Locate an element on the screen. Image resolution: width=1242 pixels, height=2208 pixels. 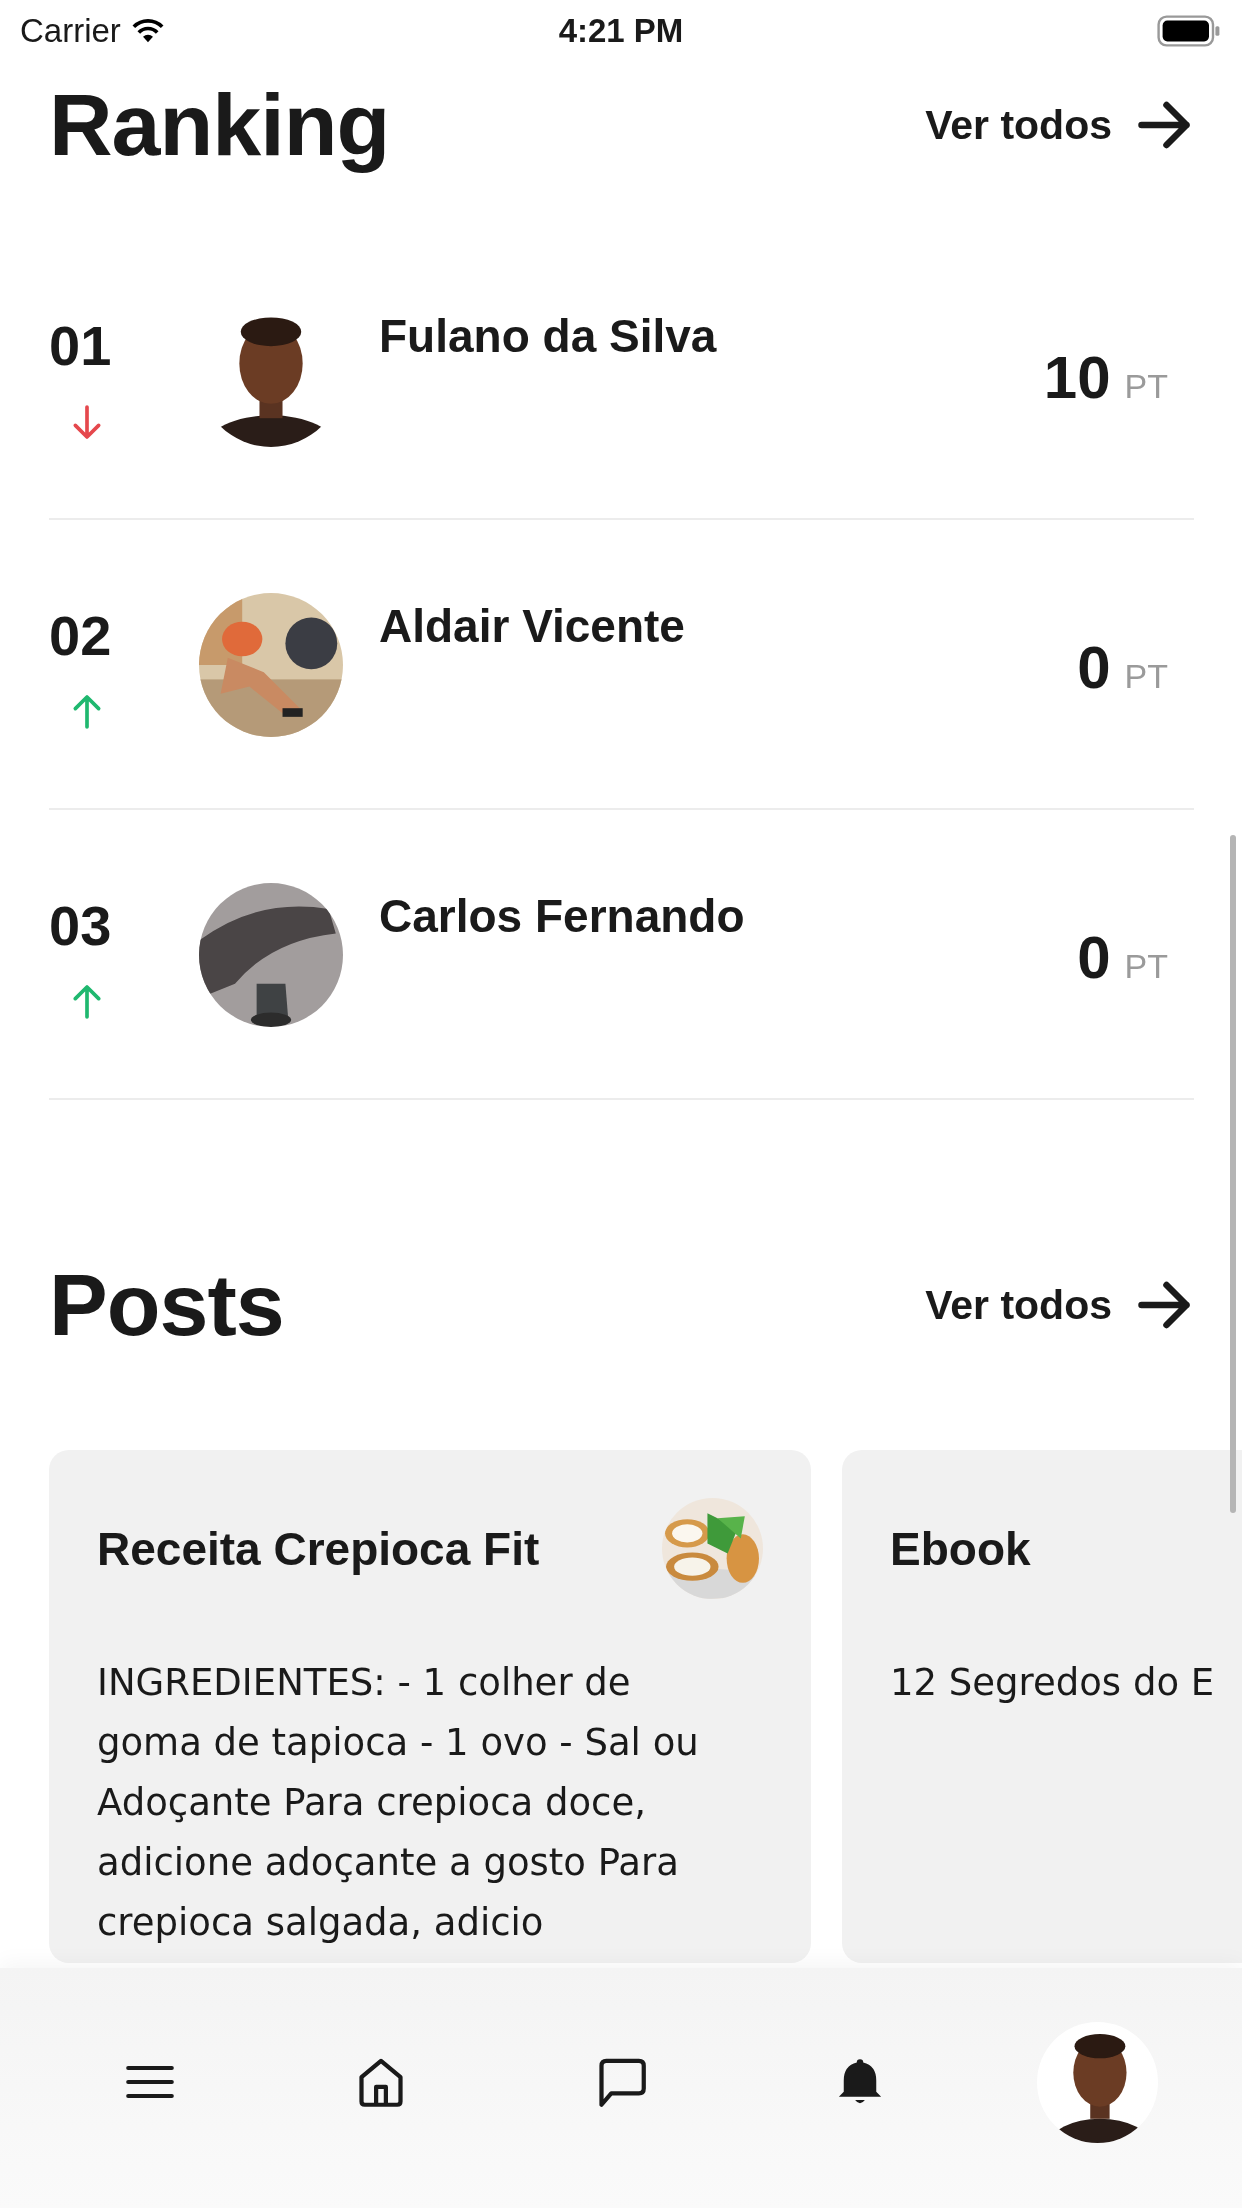
battery-icon is located at coordinates (1189, 31).